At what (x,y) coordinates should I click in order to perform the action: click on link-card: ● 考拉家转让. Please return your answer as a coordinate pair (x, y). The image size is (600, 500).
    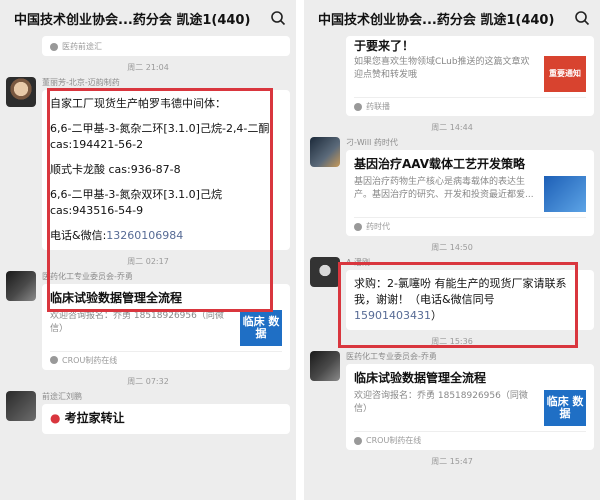
    Looking at the image, I should click on (166, 418).